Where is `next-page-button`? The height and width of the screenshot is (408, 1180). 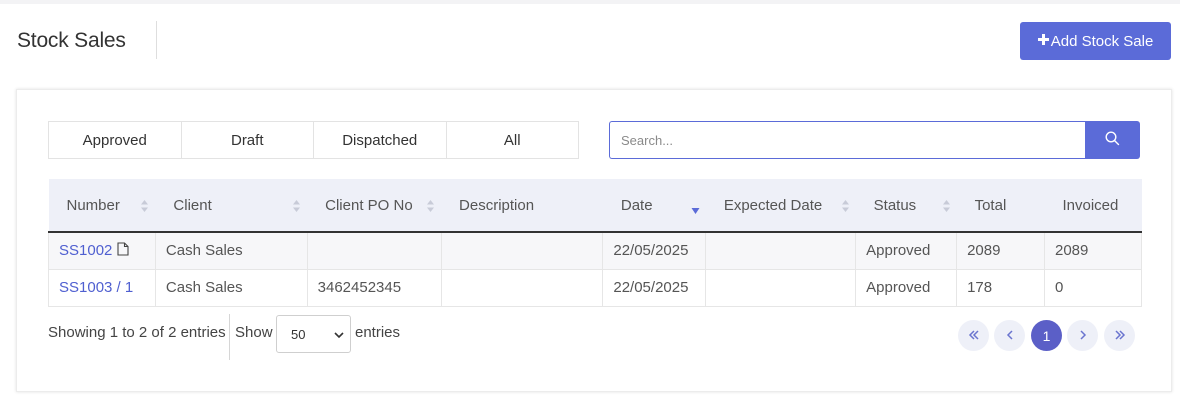 next-page-button is located at coordinates (1082, 335).